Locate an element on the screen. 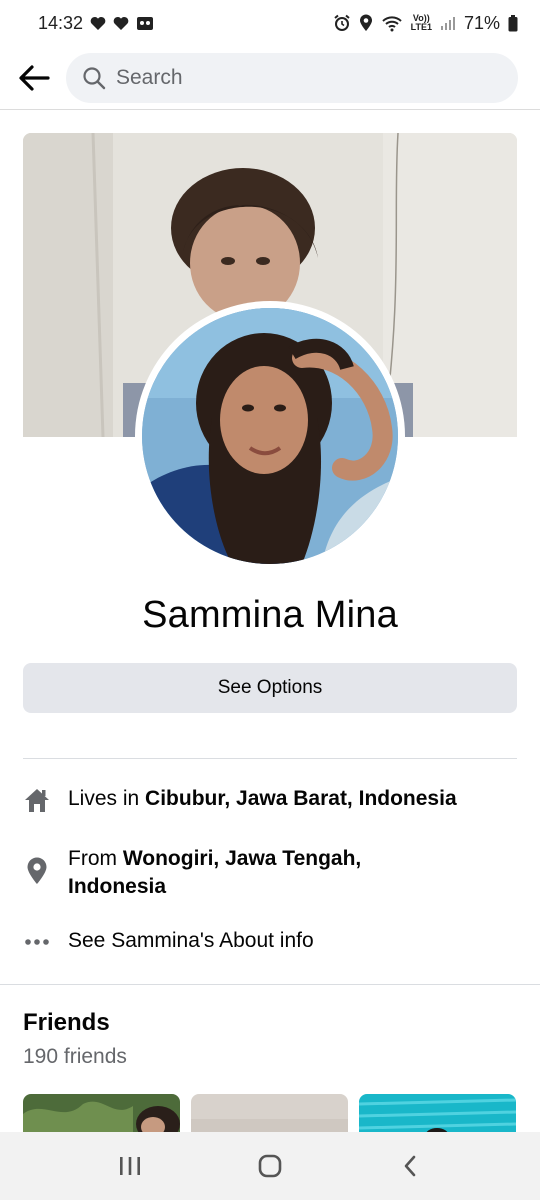 The height and width of the screenshot is (1200, 540). recents-button is located at coordinates (130, 1166).